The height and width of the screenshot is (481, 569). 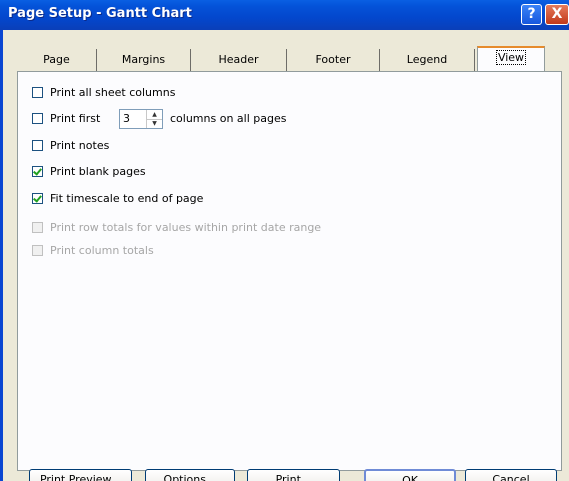 I want to click on fit-timescale-checkbox, so click(x=37, y=198).